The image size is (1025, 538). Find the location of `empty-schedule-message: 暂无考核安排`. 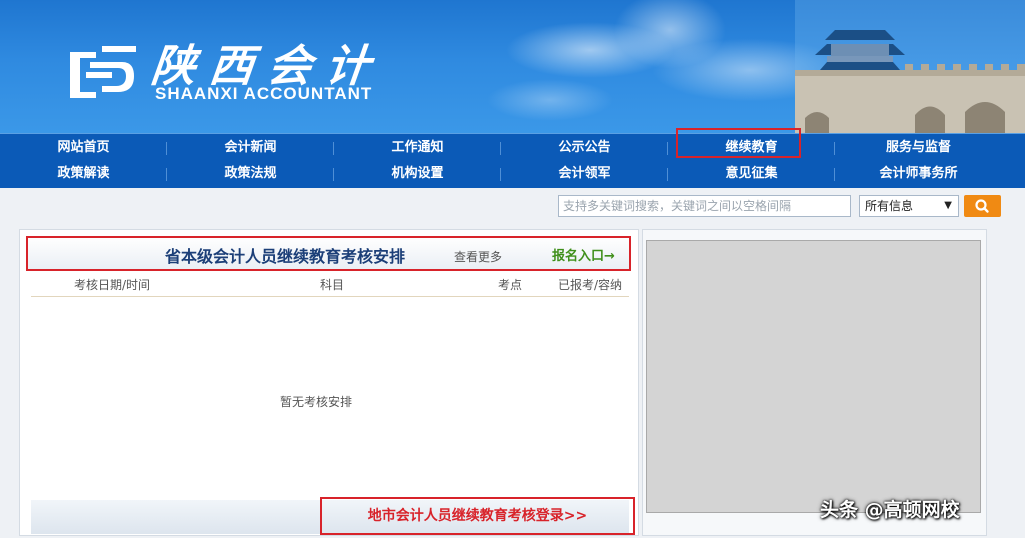

empty-schedule-message: 暂无考核安排 is located at coordinates (316, 402).